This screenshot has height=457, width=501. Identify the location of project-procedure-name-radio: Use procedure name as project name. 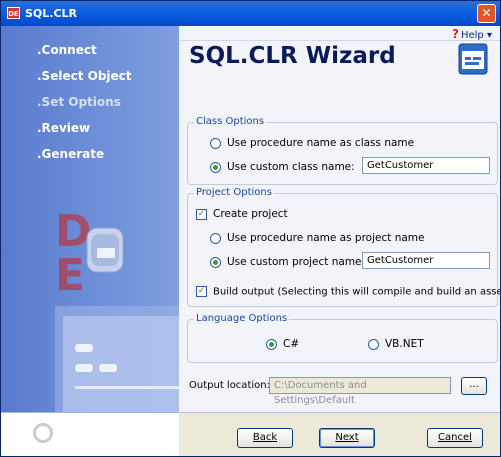
(317, 238).